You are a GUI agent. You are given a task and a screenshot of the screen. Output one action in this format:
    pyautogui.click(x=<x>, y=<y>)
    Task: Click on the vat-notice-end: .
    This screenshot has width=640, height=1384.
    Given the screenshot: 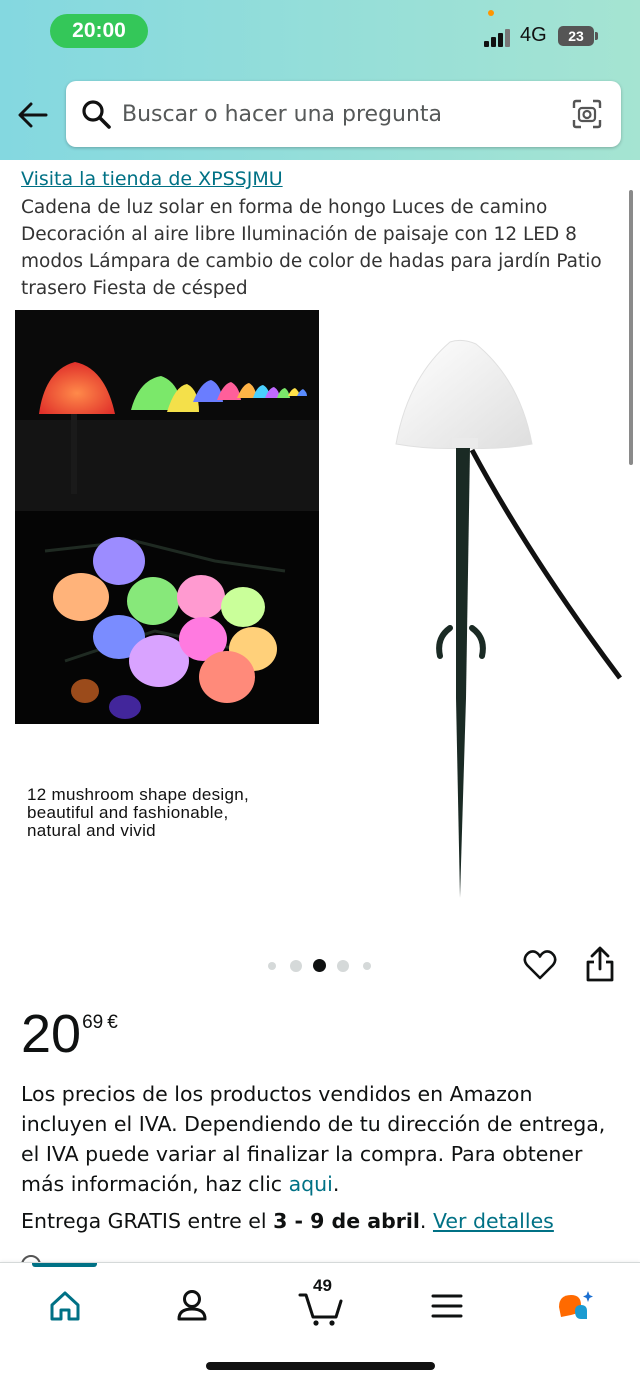 What is the action you would take?
    pyautogui.click(x=336, y=1184)
    